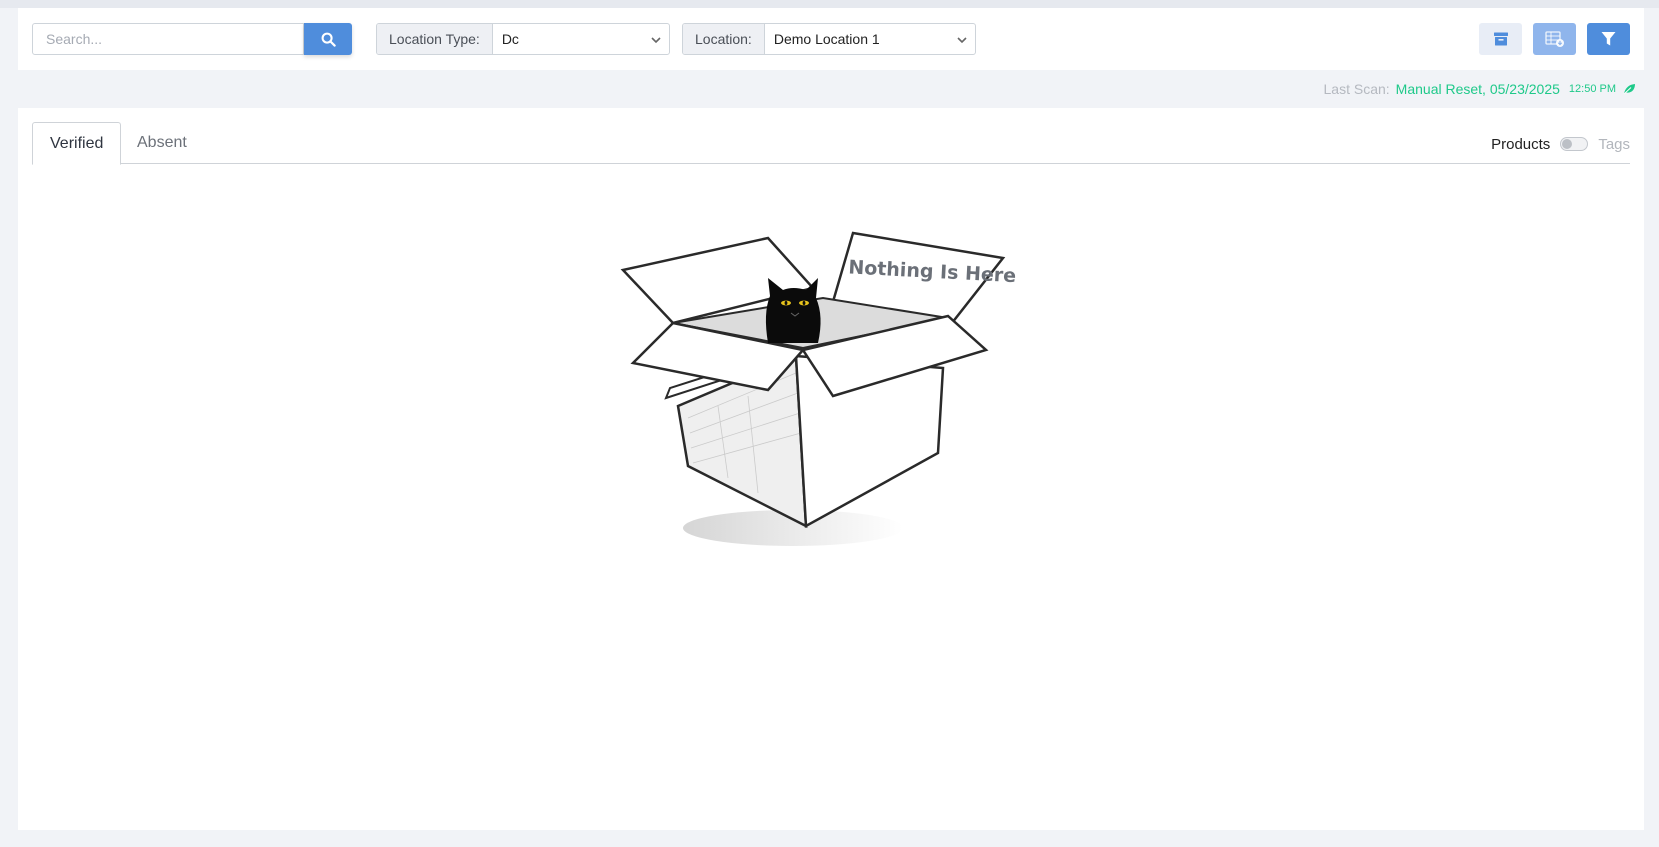  Describe the element at coordinates (1614, 144) in the screenshot. I see `toggle-label-tags: Tags` at that location.